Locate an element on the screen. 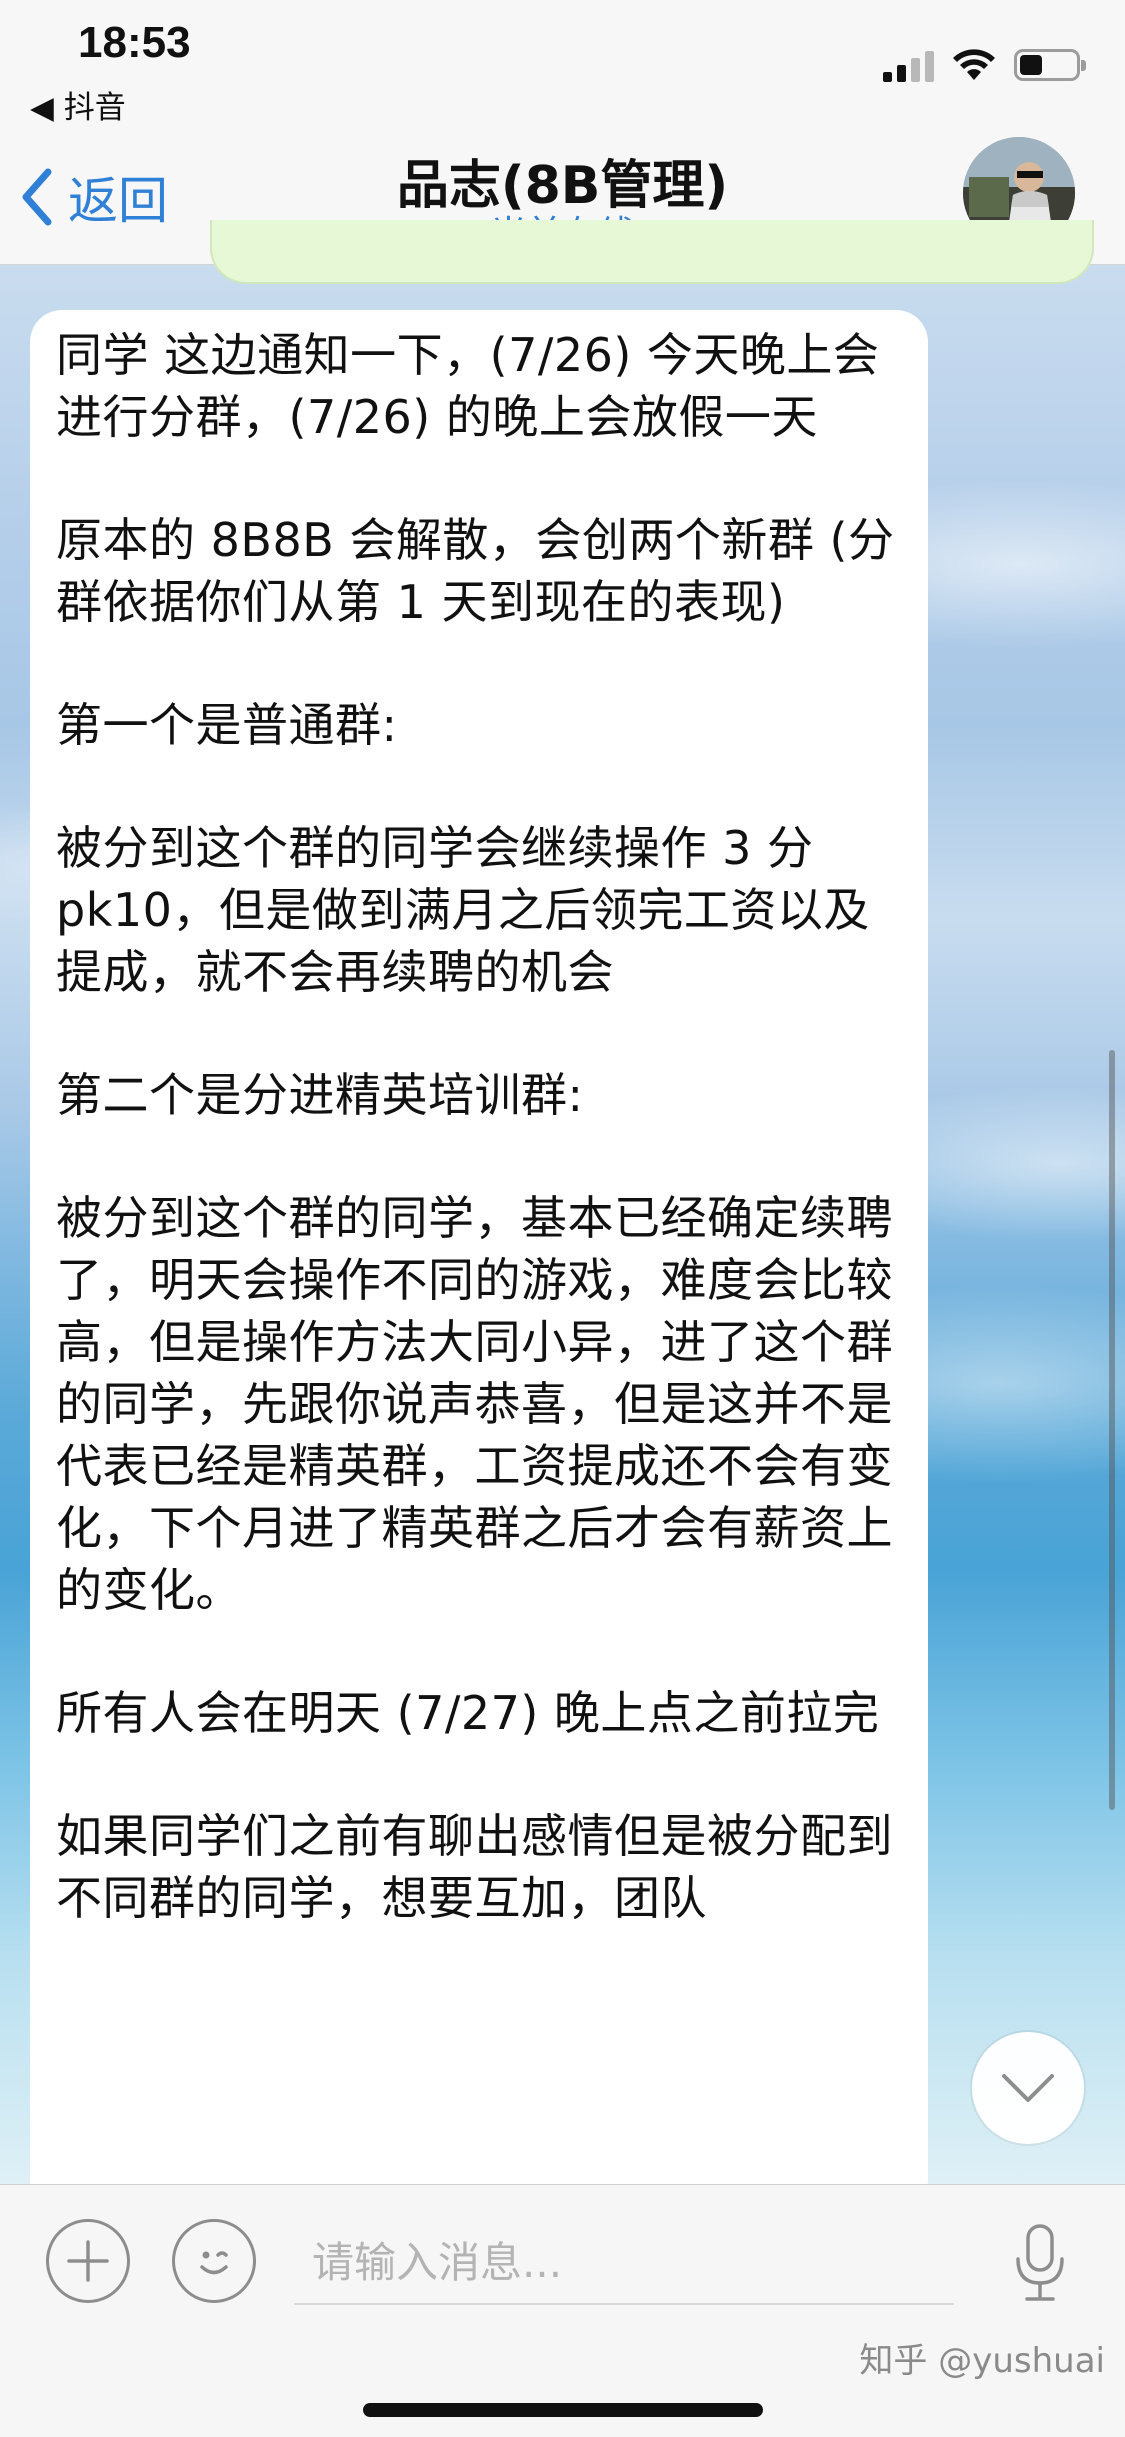 The height and width of the screenshot is (2437, 1125). voice-button is located at coordinates (1040, 2265).